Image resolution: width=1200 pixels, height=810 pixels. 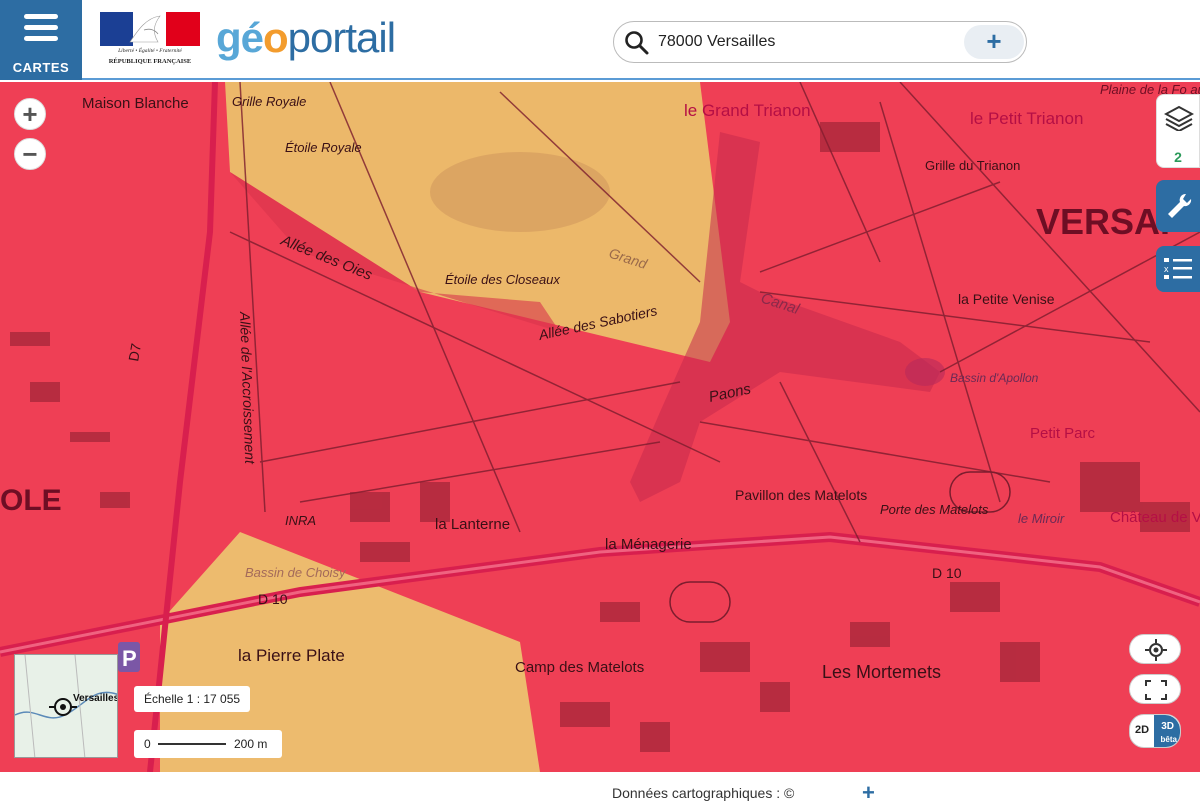 What do you see at coordinates (1178, 157) in the screenshot?
I see `layers-count: 2` at bounding box center [1178, 157].